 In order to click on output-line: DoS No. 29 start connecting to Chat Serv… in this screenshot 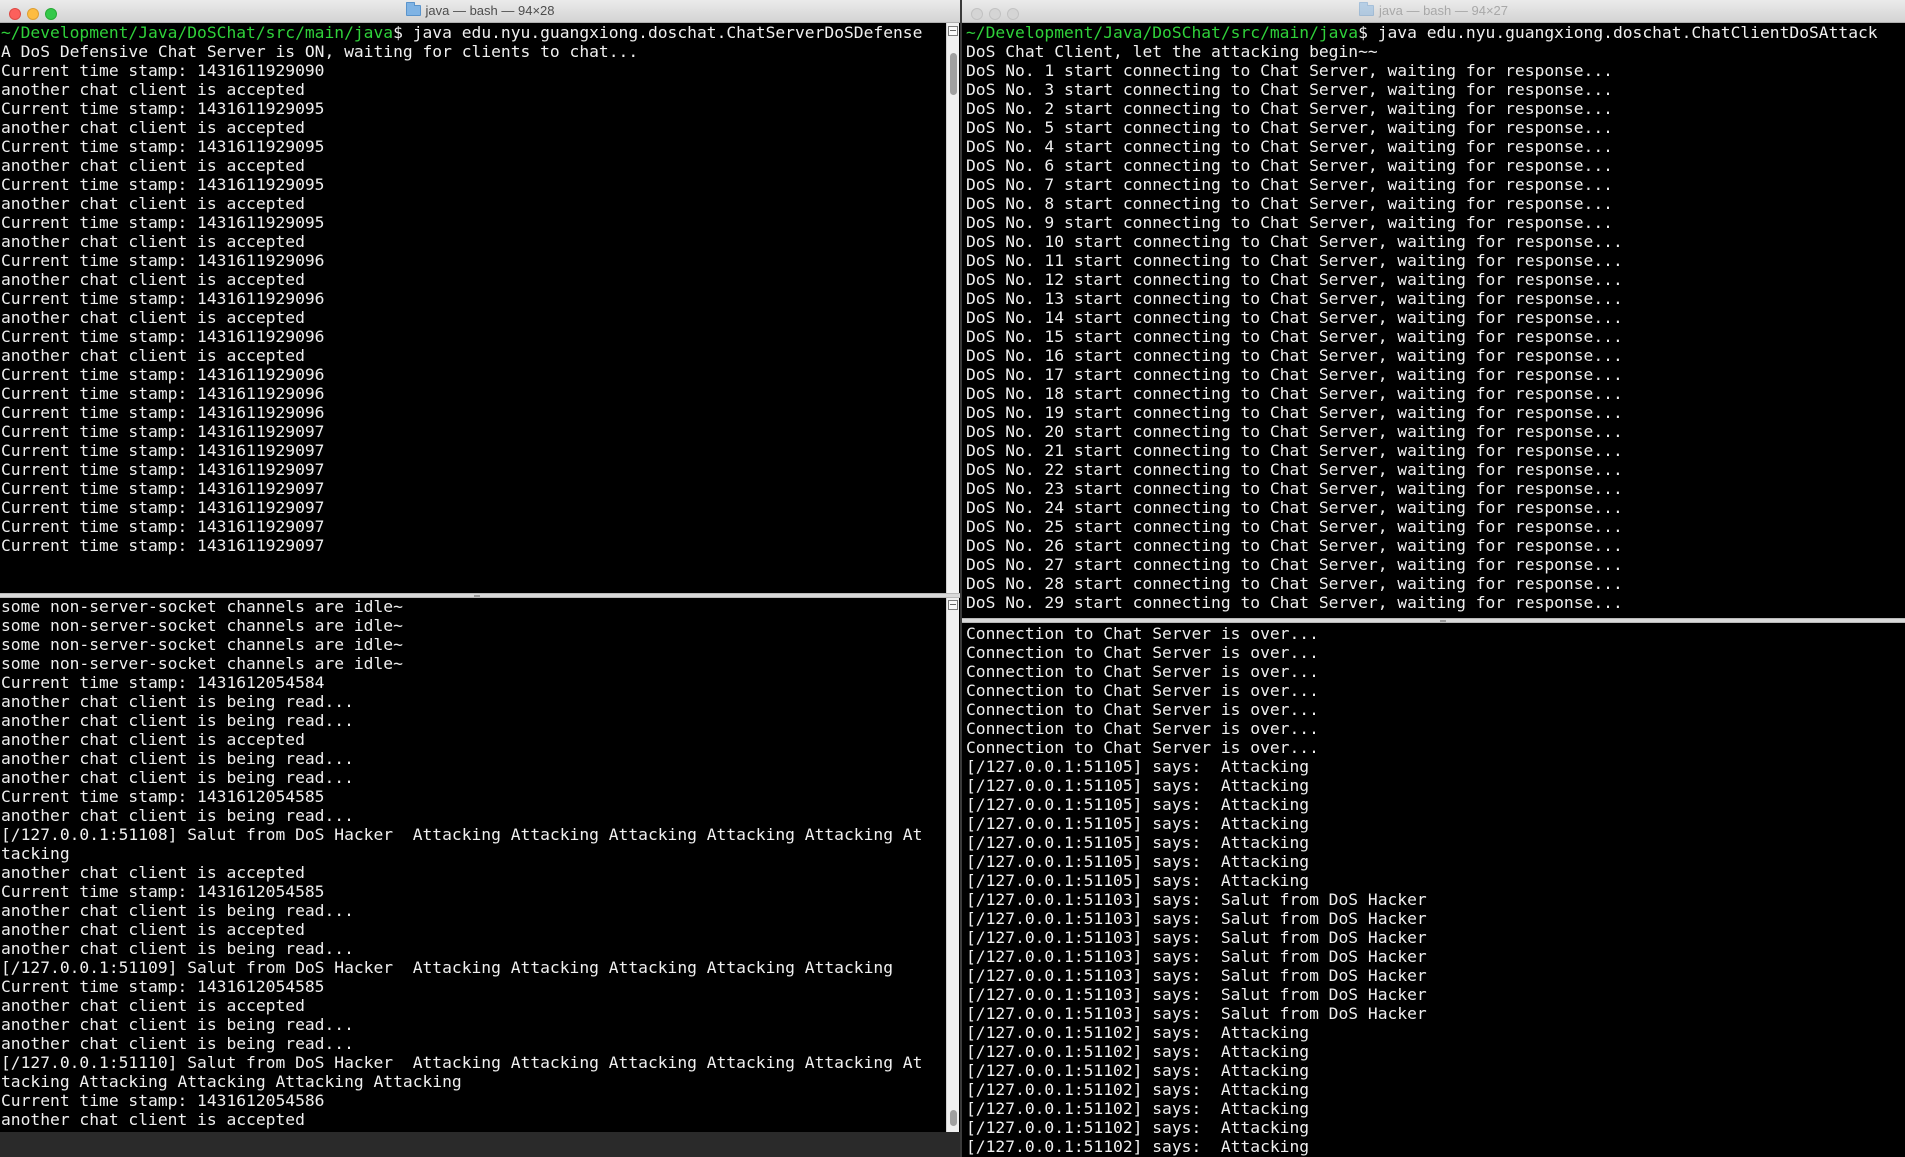, I will do `click(1294, 602)`.